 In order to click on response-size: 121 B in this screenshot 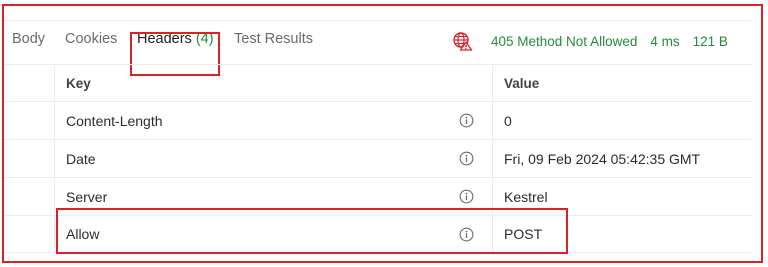, I will do `click(710, 41)`.